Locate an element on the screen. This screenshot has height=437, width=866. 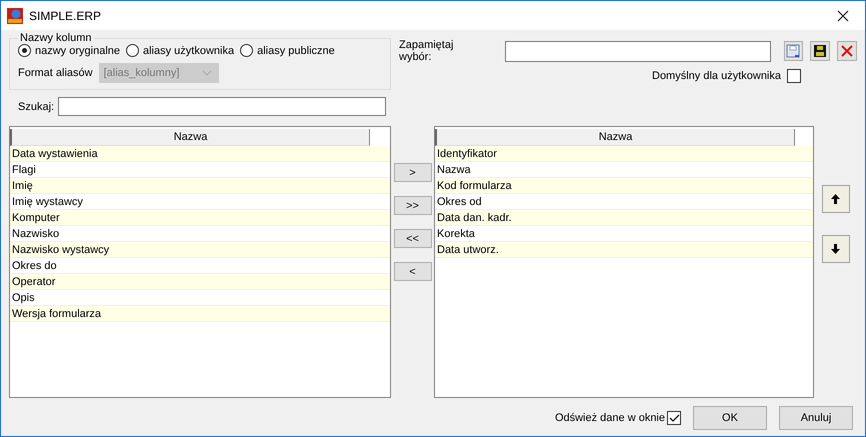
dialog-button: OK is located at coordinates (730, 418).